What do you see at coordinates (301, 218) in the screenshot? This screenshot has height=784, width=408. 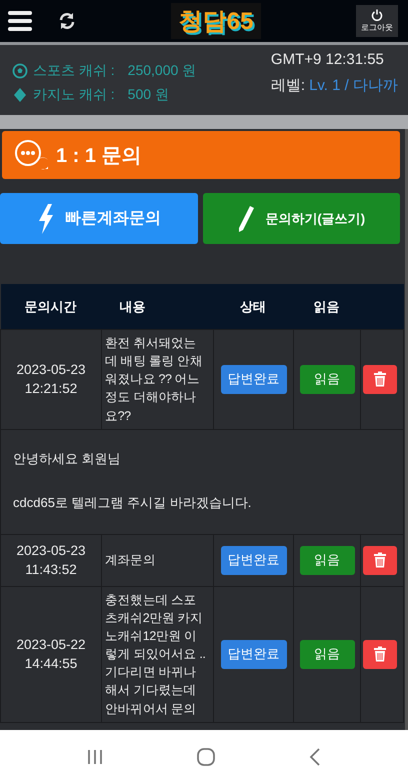 I see `write-inquiry-button: 문의하기(글쓰기)` at bounding box center [301, 218].